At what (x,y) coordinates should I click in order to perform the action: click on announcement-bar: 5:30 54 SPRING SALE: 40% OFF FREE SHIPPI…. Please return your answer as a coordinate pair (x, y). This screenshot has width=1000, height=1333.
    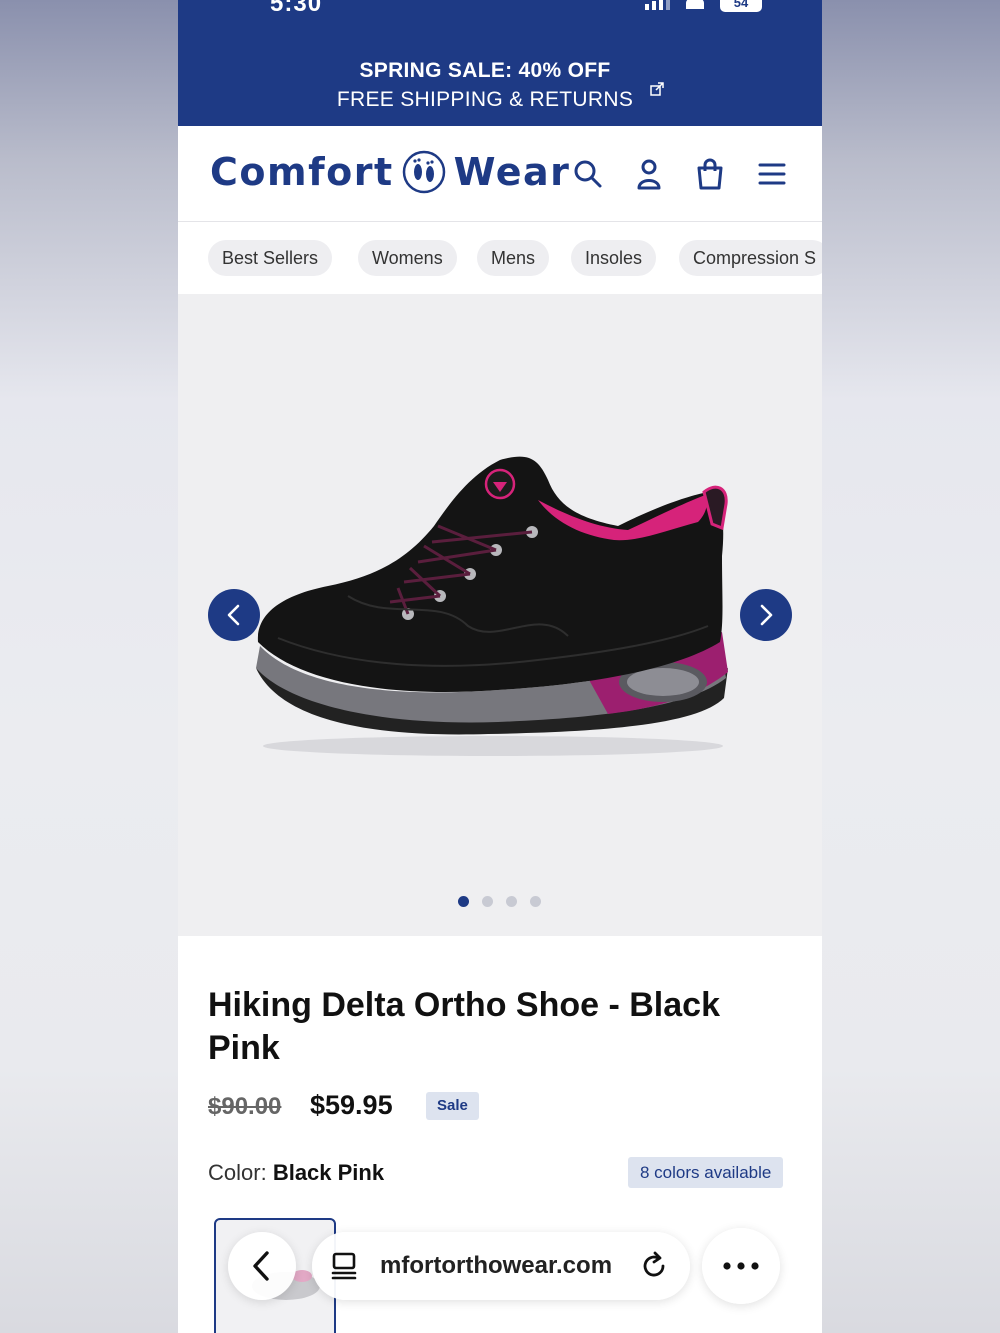
    Looking at the image, I should click on (500, 63).